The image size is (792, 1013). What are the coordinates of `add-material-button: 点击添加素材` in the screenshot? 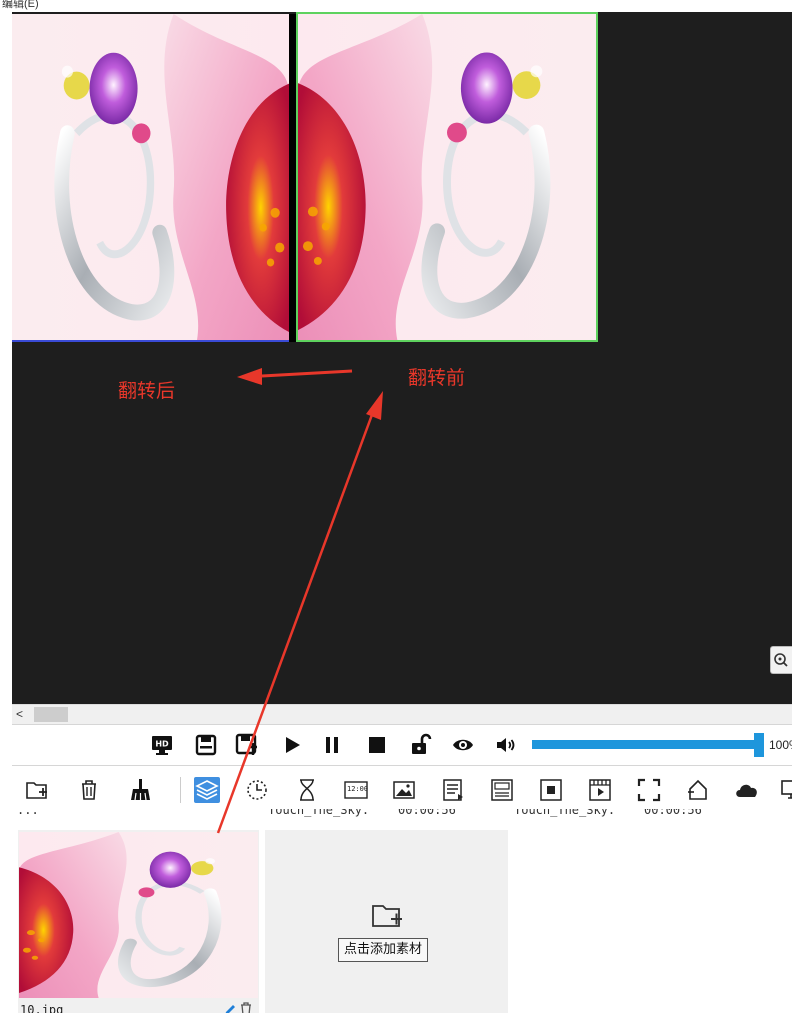 It's located at (383, 950).